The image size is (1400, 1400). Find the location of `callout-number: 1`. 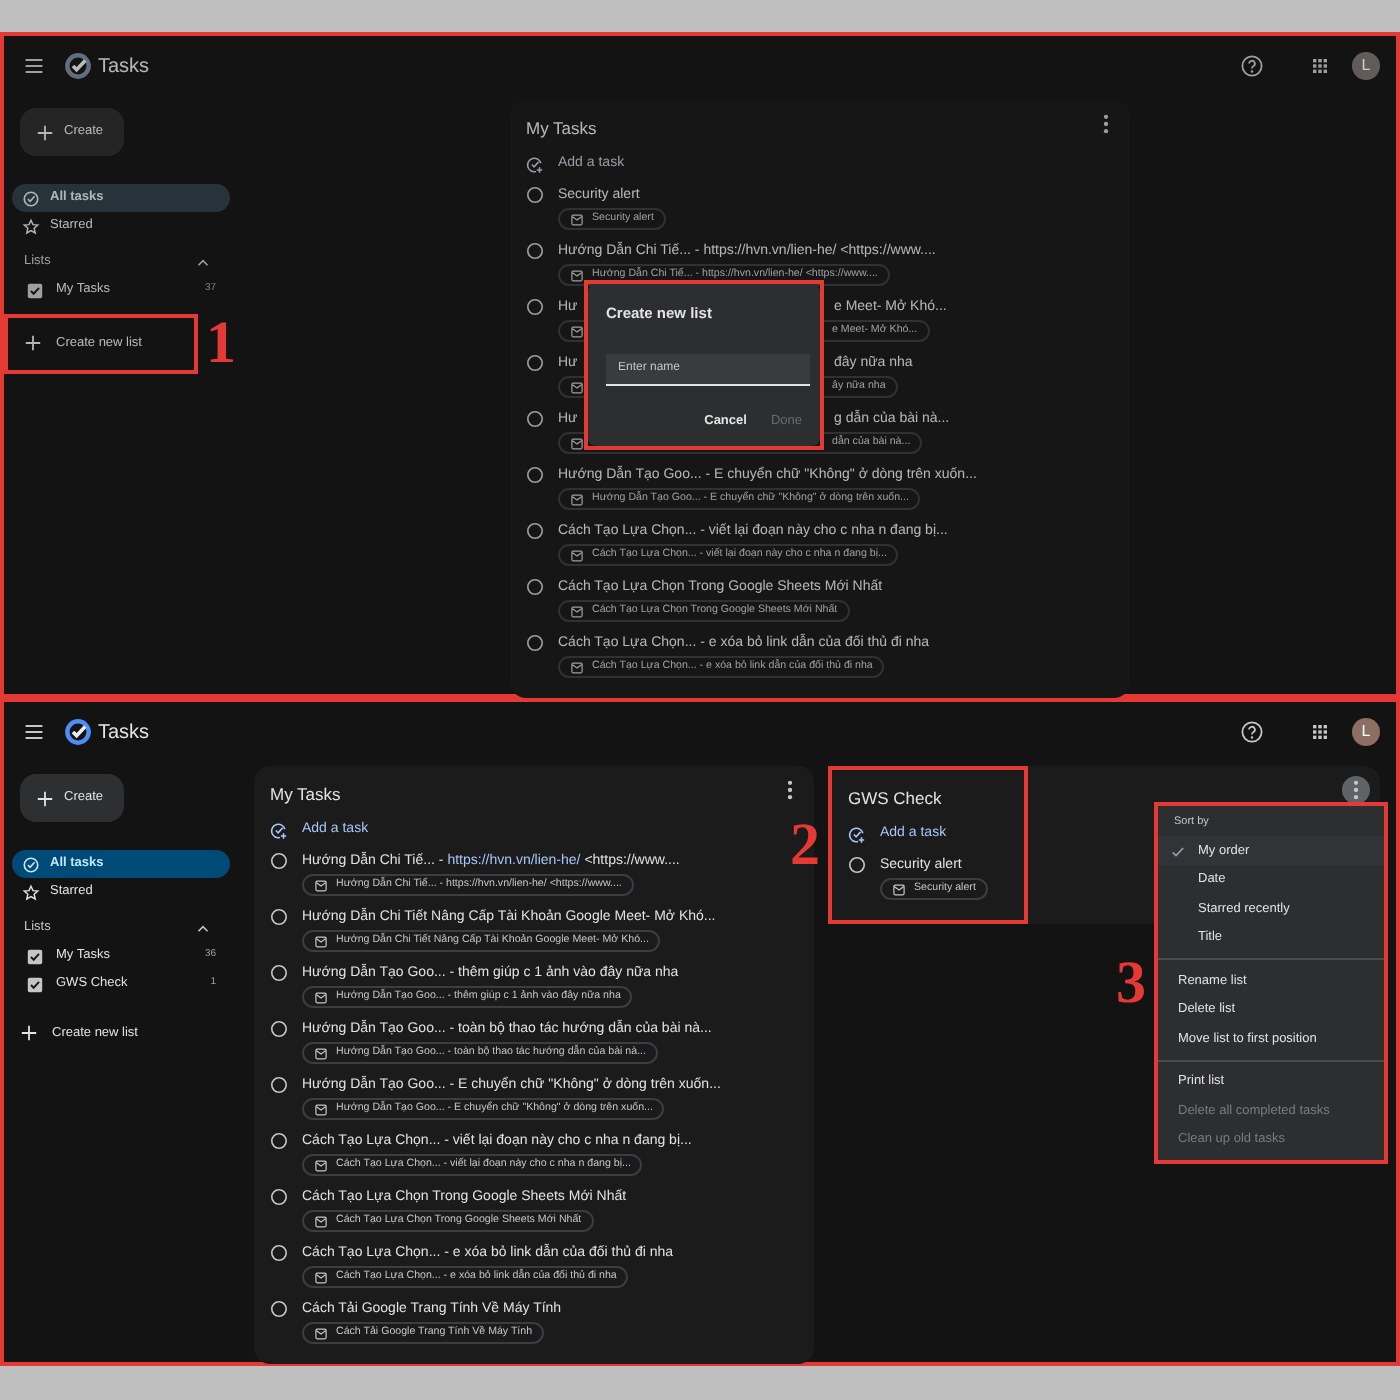

callout-number: 1 is located at coordinates (221, 343).